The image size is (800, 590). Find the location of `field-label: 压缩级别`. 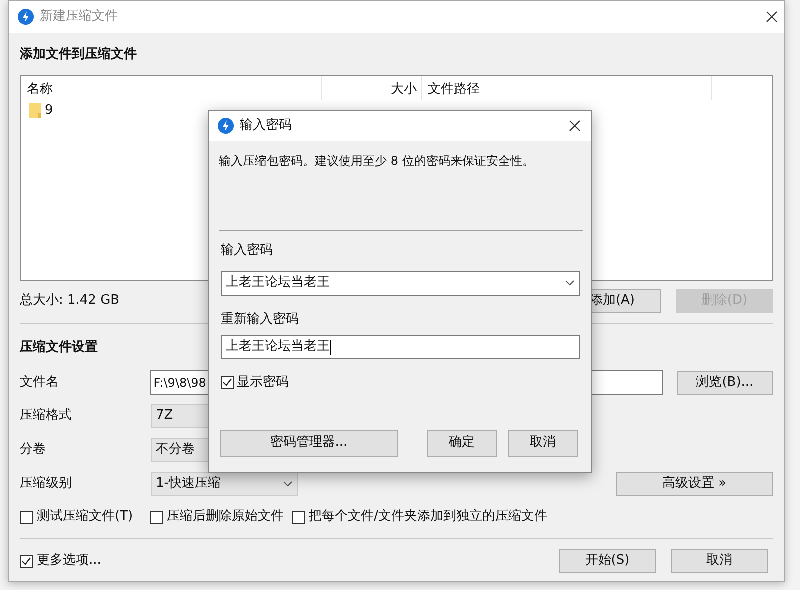

field-label: 压缩级别 is located at coordinates (46, 484).